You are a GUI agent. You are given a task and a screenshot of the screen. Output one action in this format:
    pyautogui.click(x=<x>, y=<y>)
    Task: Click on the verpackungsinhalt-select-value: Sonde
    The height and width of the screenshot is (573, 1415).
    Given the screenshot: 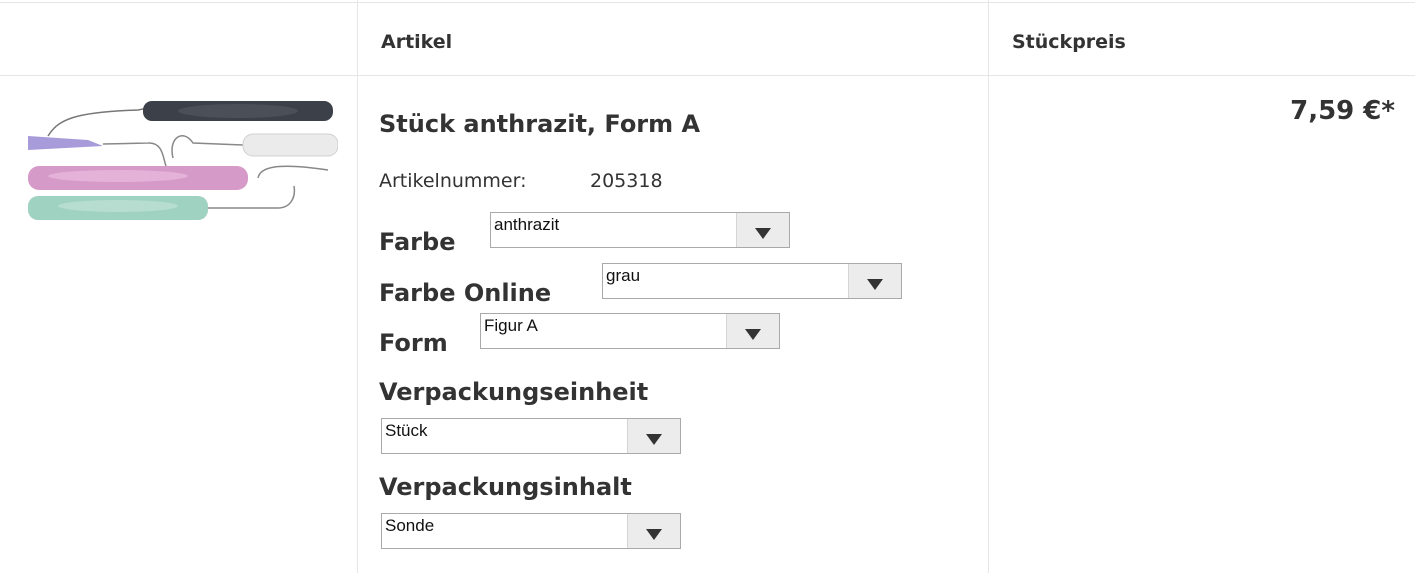 What is the action you would take?
    pyautogui.click(x=410, y=525)
    